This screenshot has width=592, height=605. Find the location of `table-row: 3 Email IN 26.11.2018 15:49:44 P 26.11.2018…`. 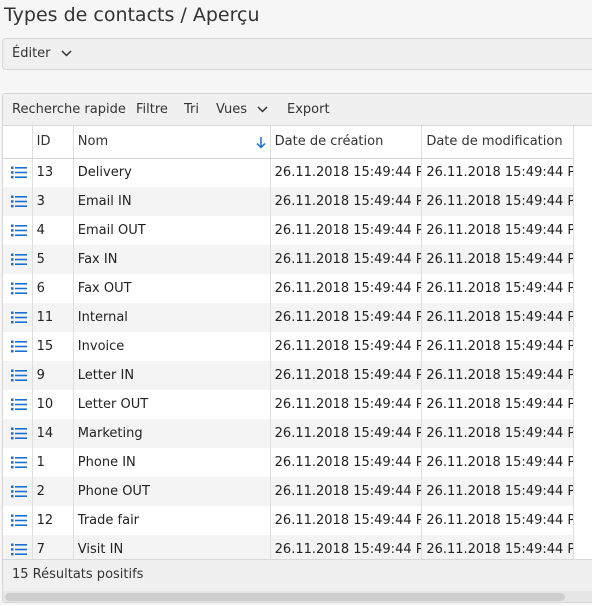

table-row: 3 Email IN 26.11.2018 15:49:44 P 26.11.2018… is located at coordinates (288, 201).